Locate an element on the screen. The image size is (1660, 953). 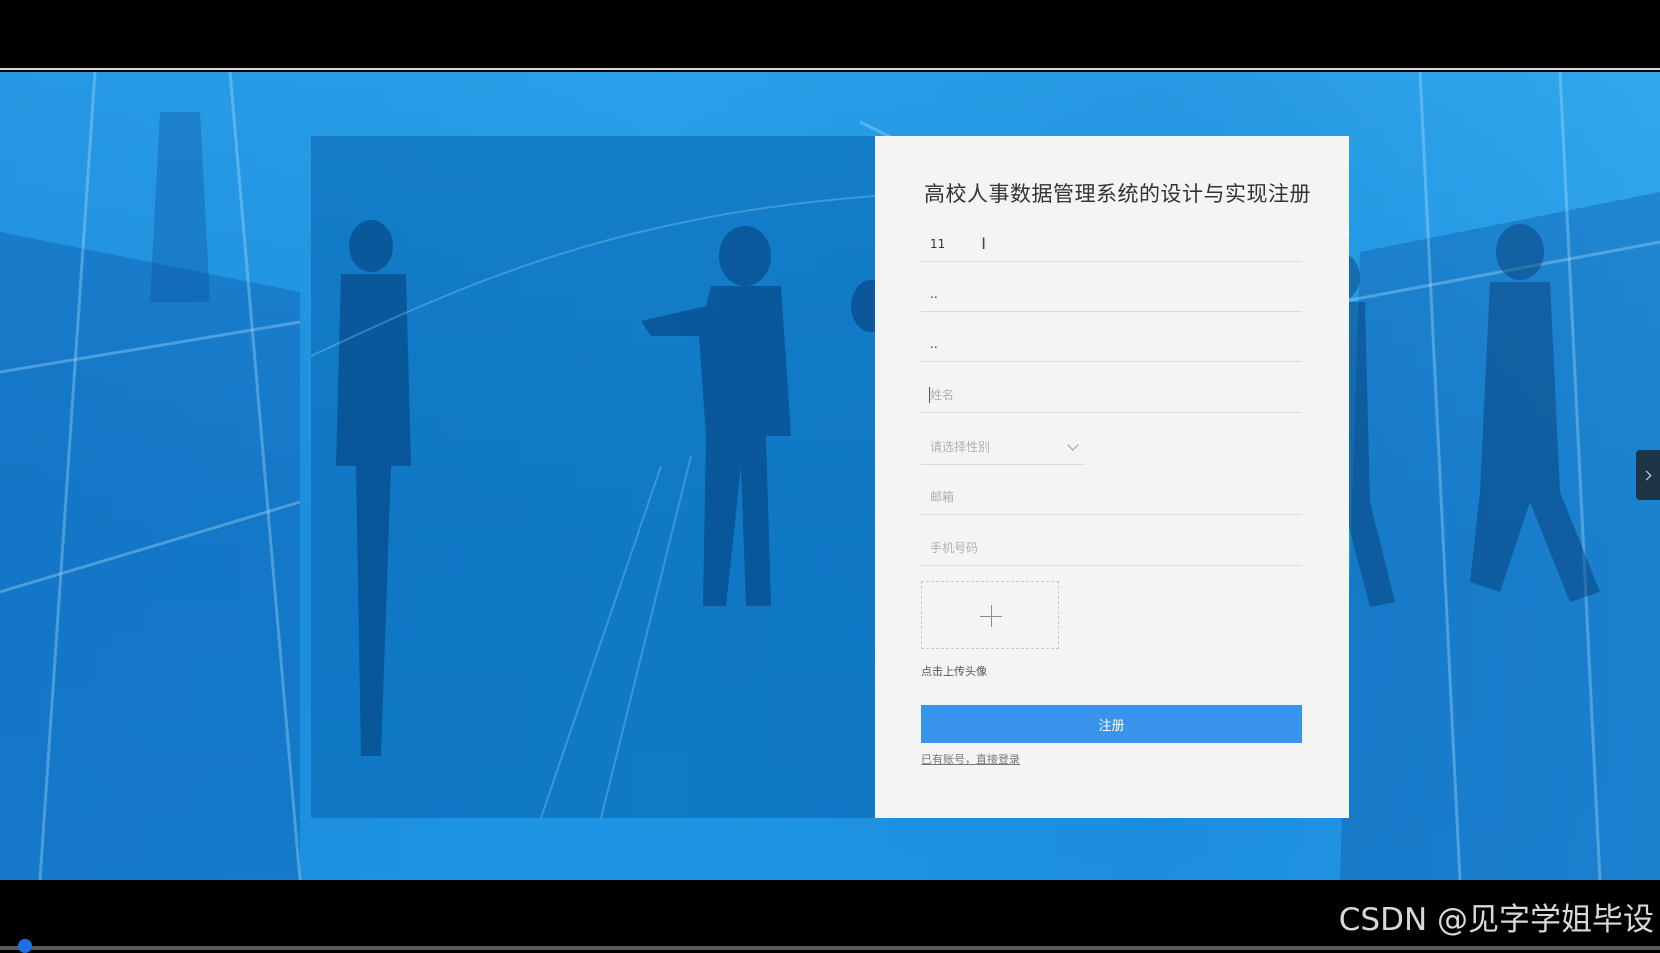
confirm-password-field: .. is located at coordinates (1111, 344).